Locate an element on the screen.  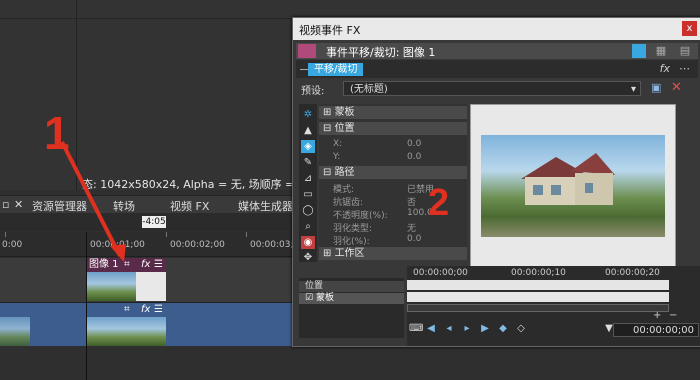
preview-canvas is located at coordinates (573, 186).